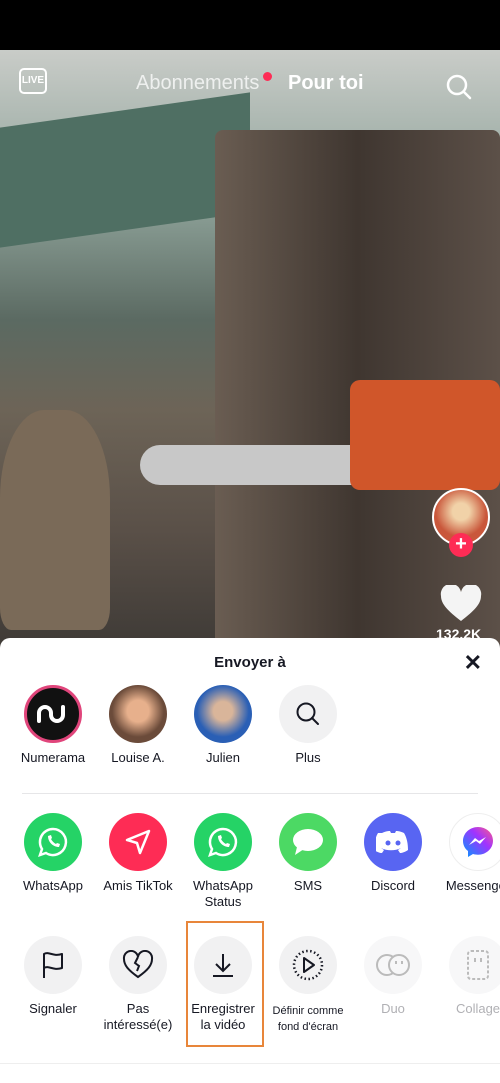 The width and height of the screenshot is (500, 1083). I want to click on share-amis-tiktok: Amis TikTok, so click(138, 853).